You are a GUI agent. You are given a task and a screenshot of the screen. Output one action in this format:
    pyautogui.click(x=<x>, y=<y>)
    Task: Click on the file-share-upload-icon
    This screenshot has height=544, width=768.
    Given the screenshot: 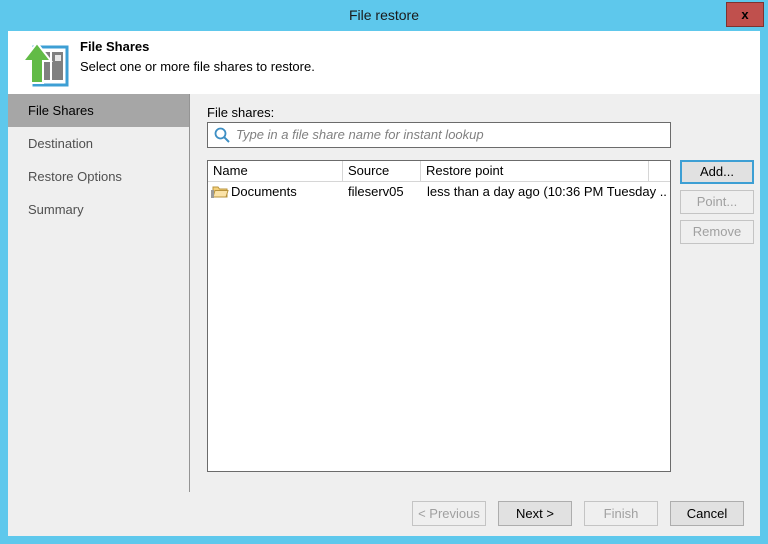 What is the action you would take?
    pyautogui.click(x=44, y=63)
    